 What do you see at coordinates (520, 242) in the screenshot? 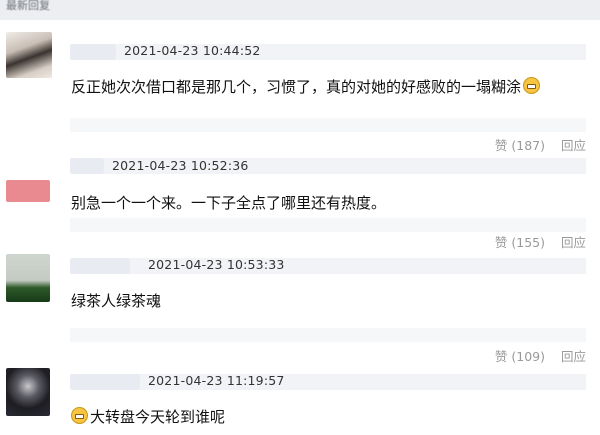
I see `like-button: 赞 (155)` at bounding box center [520, 242].